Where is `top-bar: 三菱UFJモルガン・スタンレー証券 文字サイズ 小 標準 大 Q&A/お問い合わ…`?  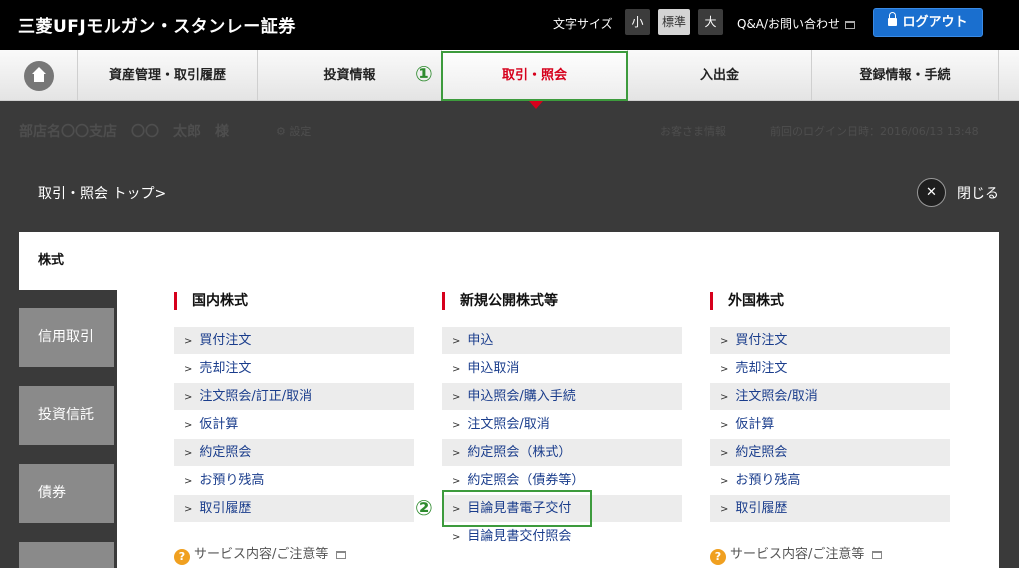 top-bar: 三菱UFJモルガン・スタンレー証券 文字サイズ 小 標準 大 Q&A/お問い合わ… is located at coordinates (509, 25).